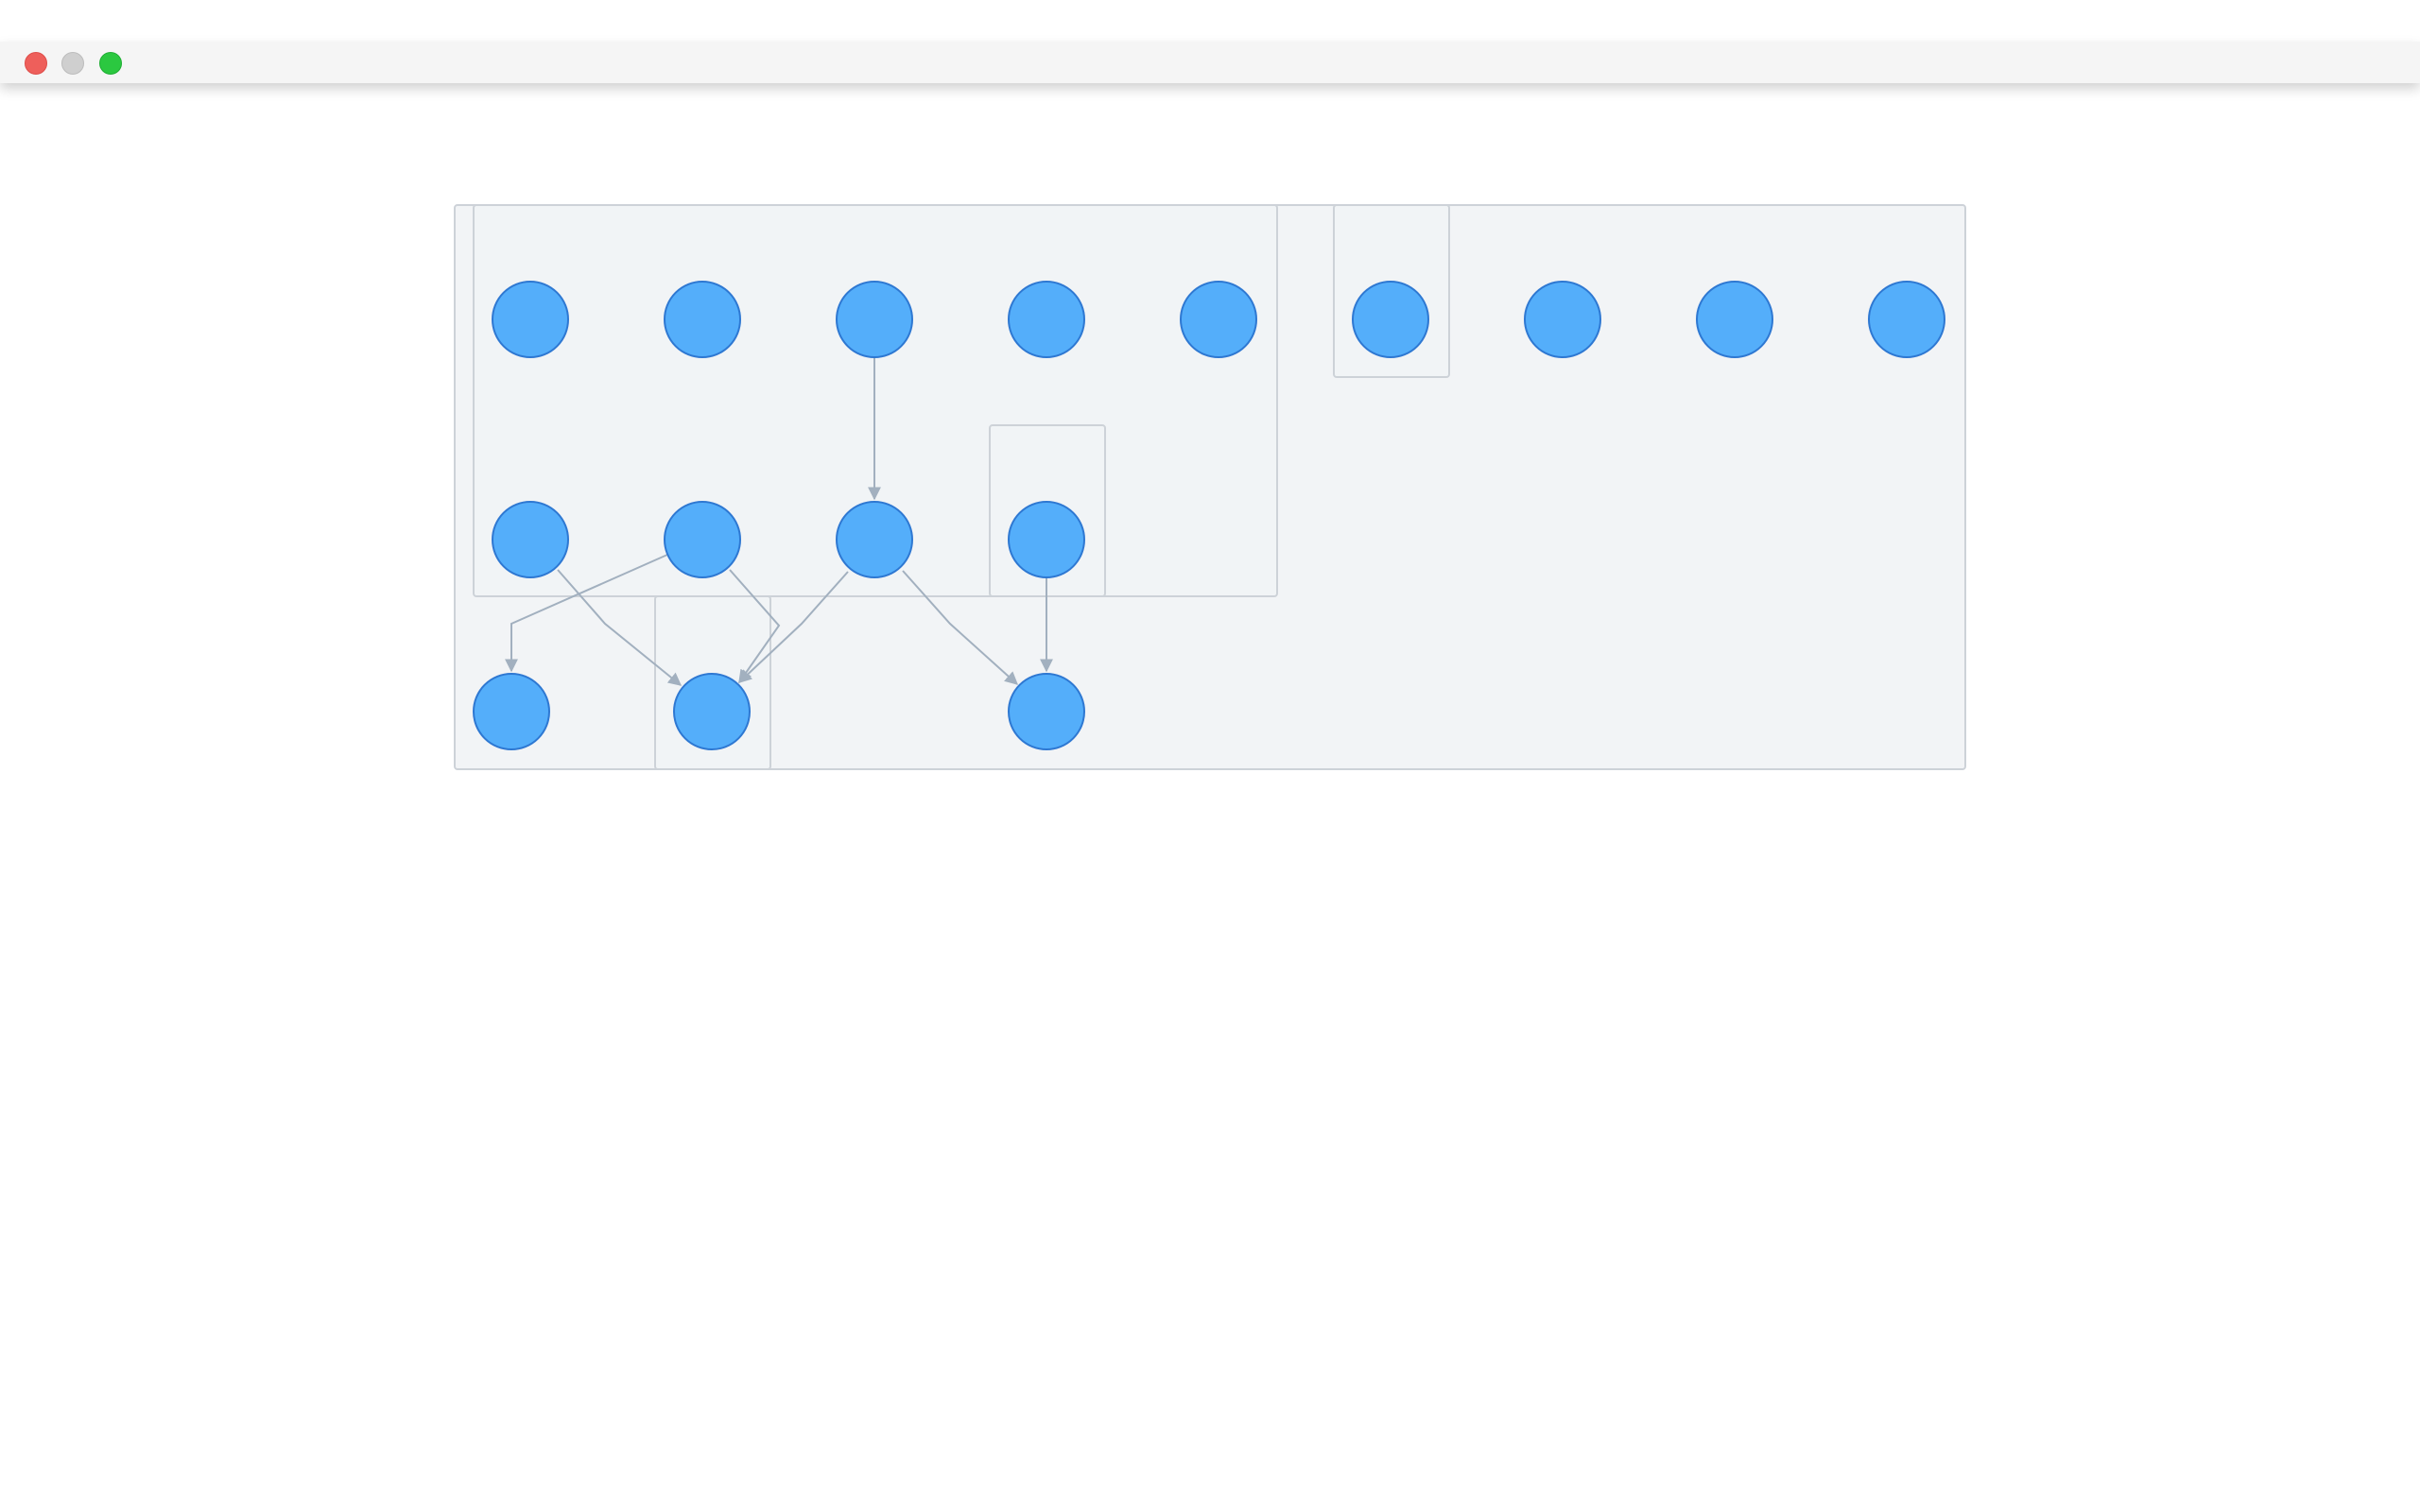 The image size is (2420, 1512). Describe the element at coordinates (703, 539) in the screenshot. I see `node-n11` at that location.